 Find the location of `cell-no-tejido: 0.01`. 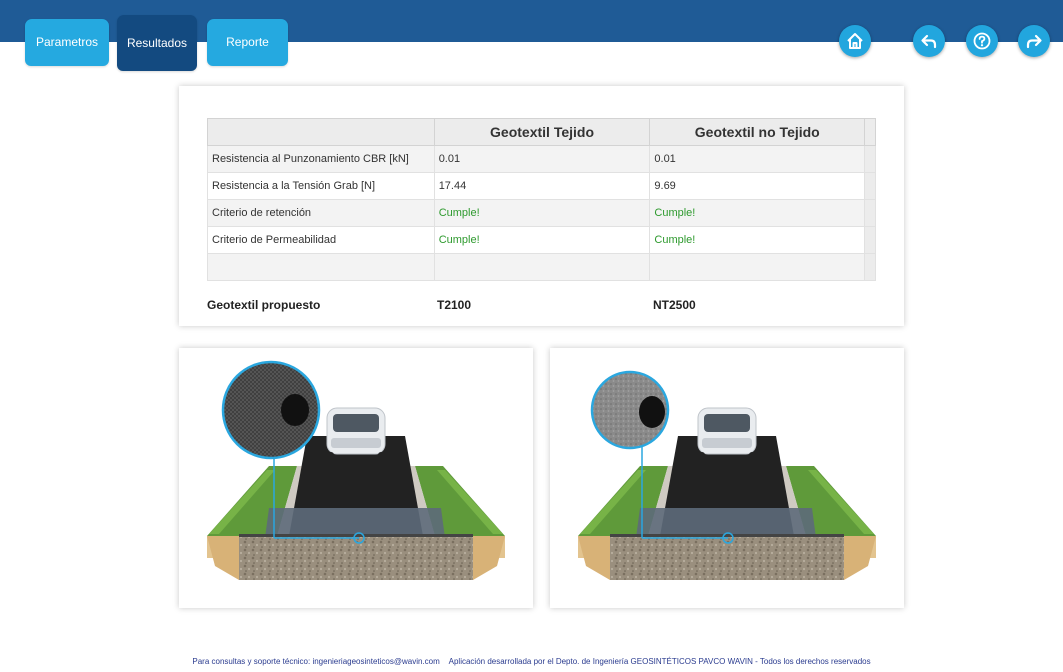

cell-no-tejido: 0.01 is located at coordinates (757, 159).